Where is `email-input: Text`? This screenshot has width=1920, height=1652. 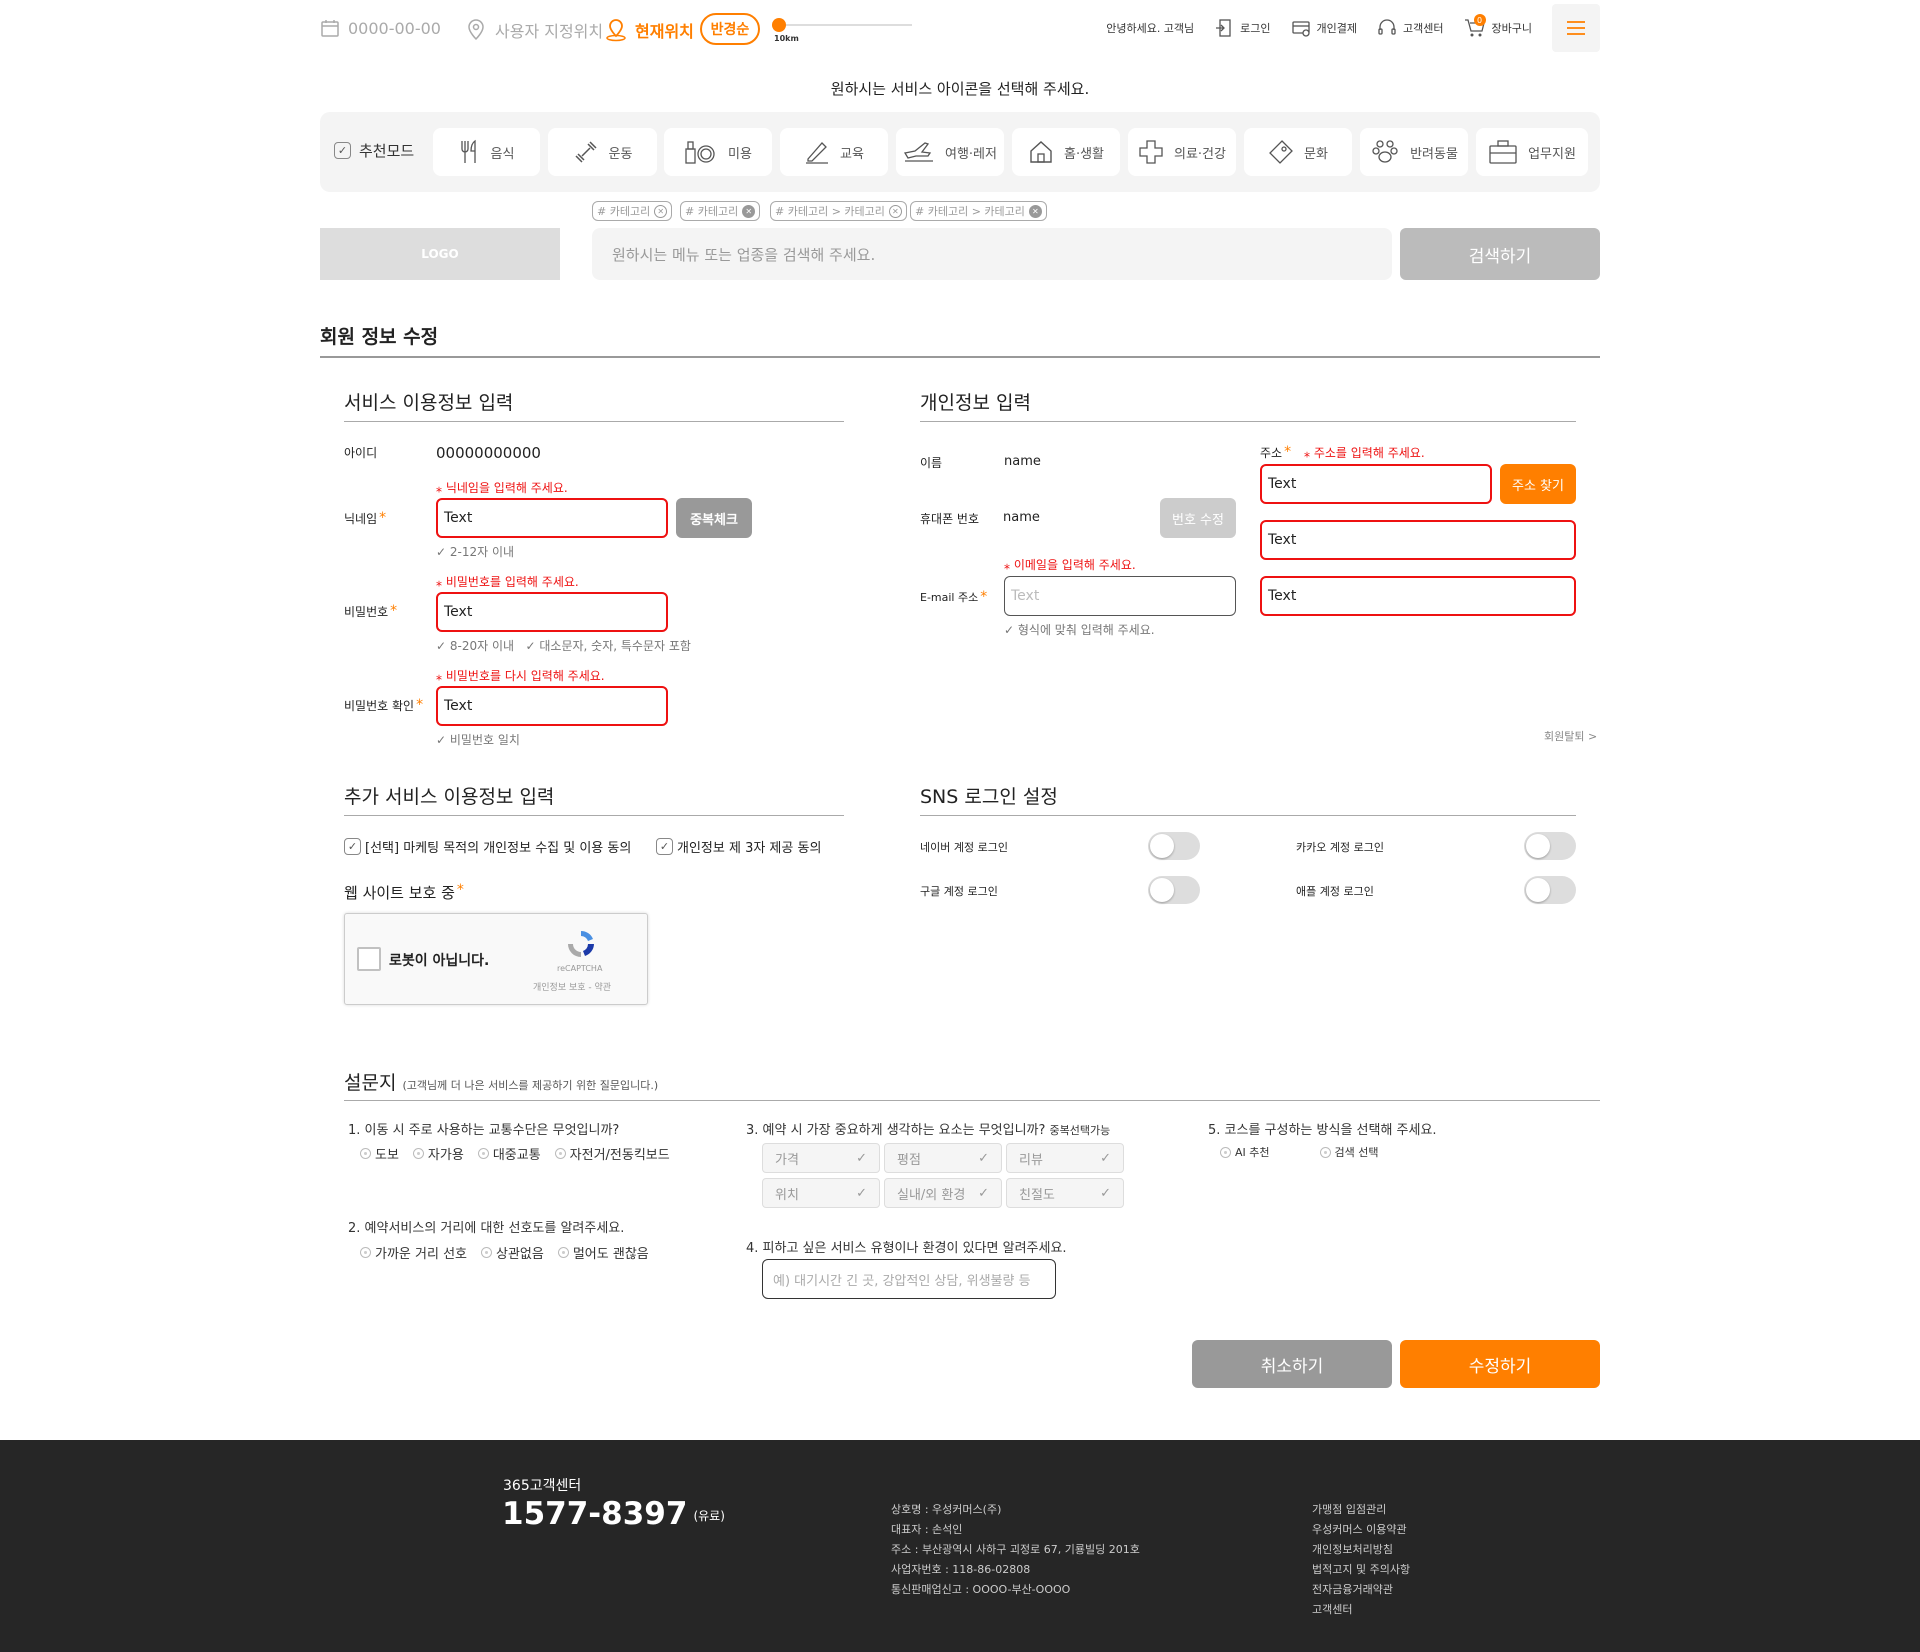
email-input: Text is located at coordinates (1120, 596).